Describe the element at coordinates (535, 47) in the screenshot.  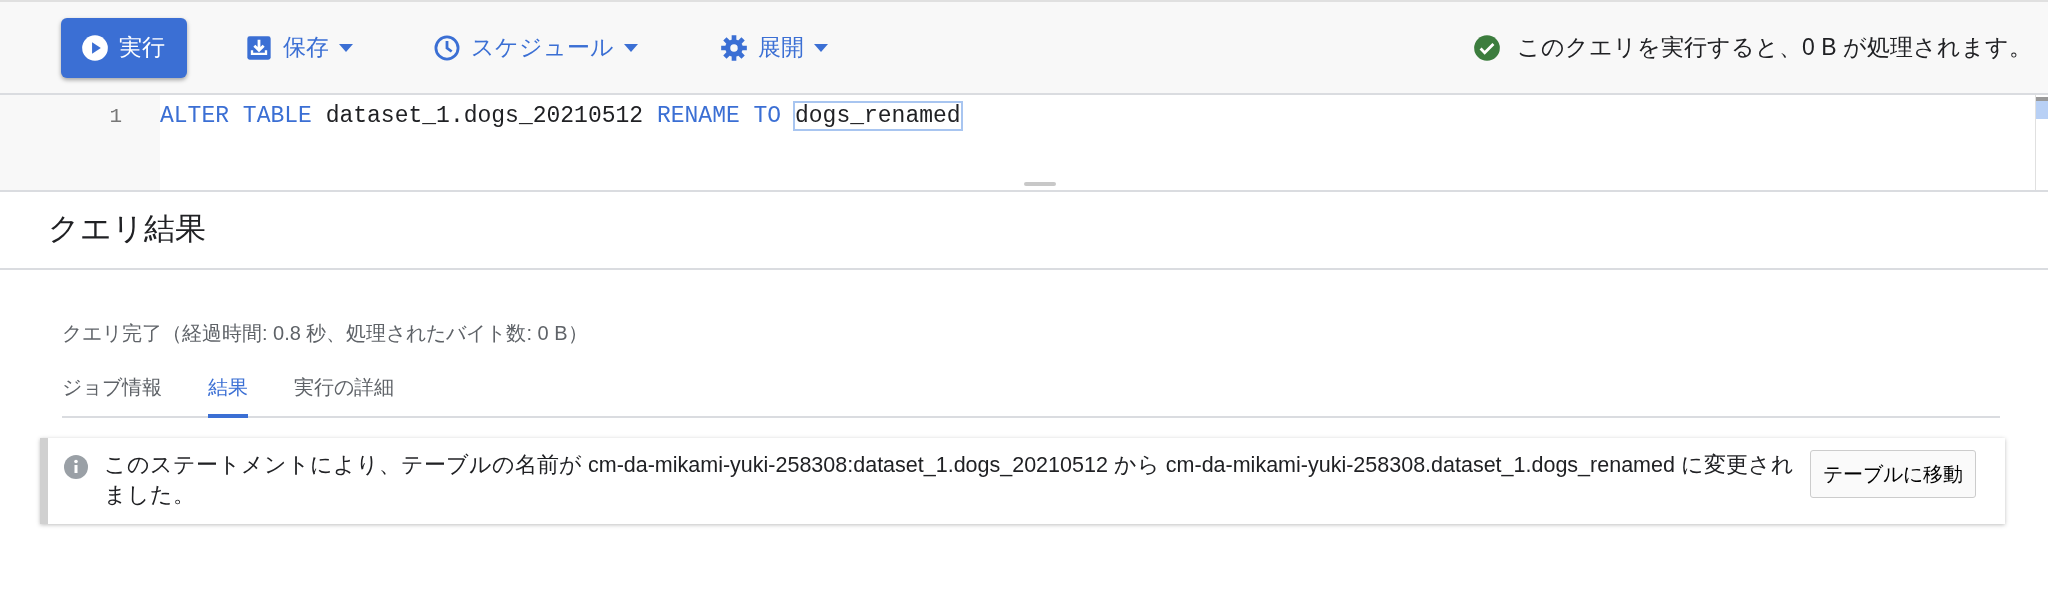
I see `schedule-menu-button: スケジュール` at that location.